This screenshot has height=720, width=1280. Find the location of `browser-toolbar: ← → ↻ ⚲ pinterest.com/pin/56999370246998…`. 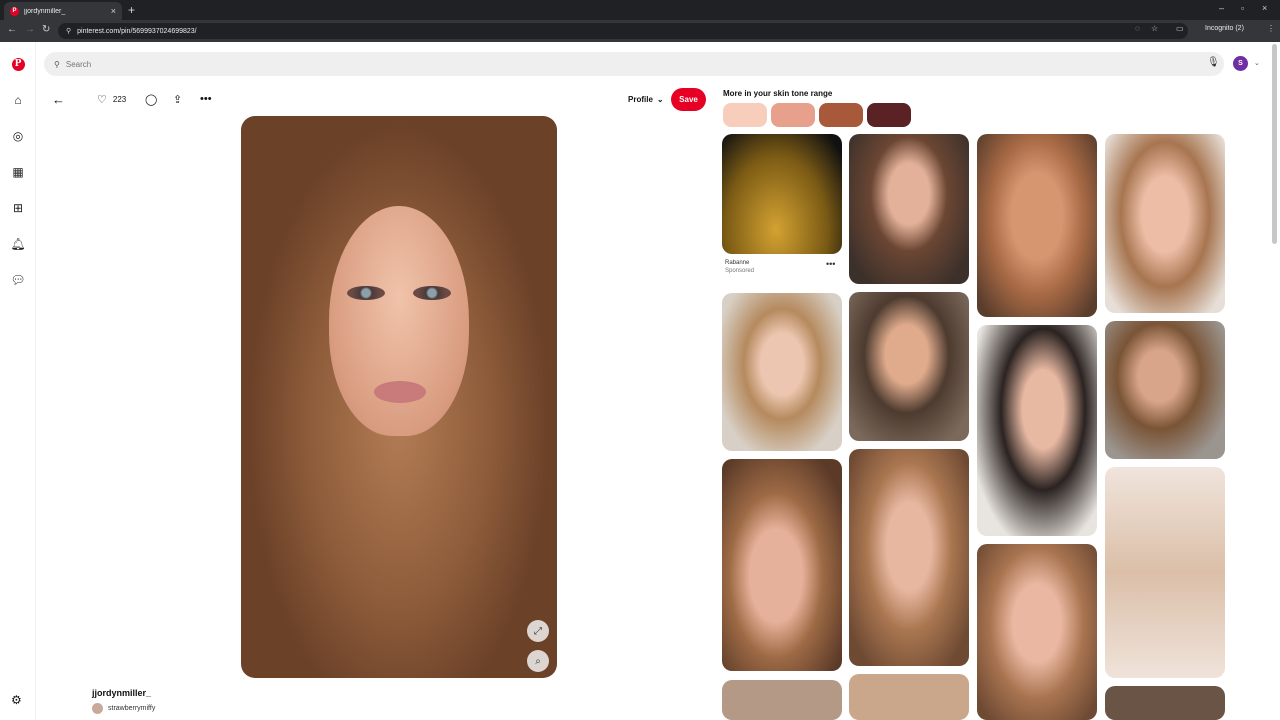

browser-toolbar: ← → ↻ ⚲ pinterest.com/pin/56999370246998… is located at coordinates (640, 31).